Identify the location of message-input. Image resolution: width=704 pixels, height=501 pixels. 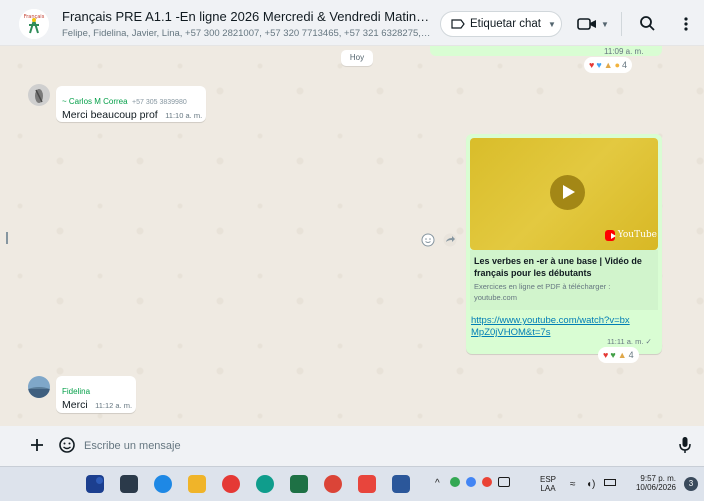
(374, 446).